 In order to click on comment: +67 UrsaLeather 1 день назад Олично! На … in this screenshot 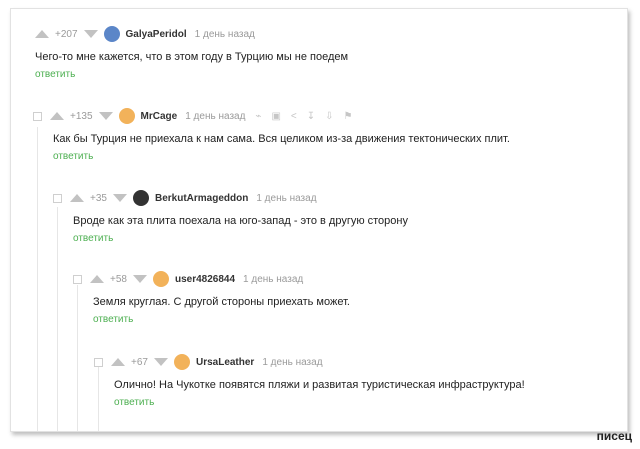, I will do `click(309, 379)`.